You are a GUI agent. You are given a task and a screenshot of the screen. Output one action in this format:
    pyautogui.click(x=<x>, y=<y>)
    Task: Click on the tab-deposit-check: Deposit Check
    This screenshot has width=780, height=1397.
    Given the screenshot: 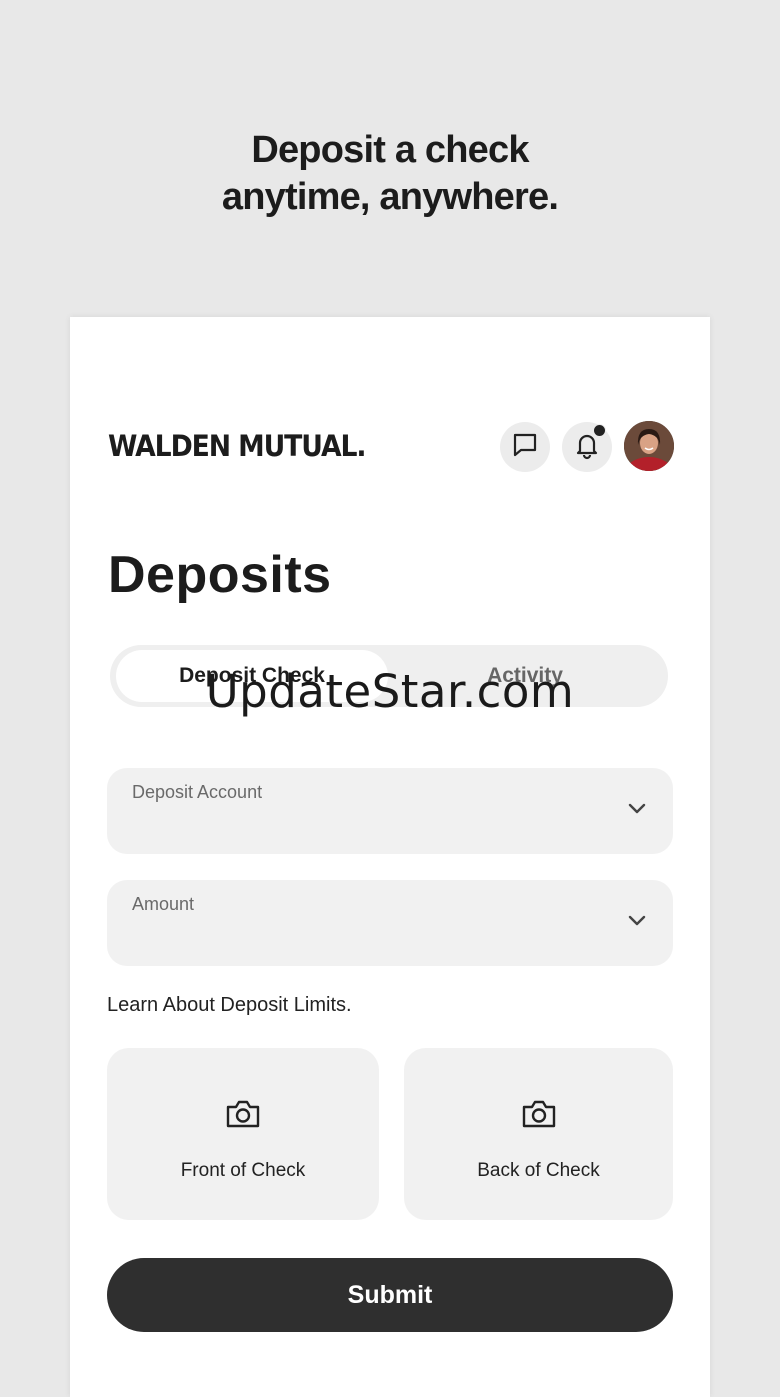 What is the action you would take?
    pyautogui.click(x=252, y=676)
    